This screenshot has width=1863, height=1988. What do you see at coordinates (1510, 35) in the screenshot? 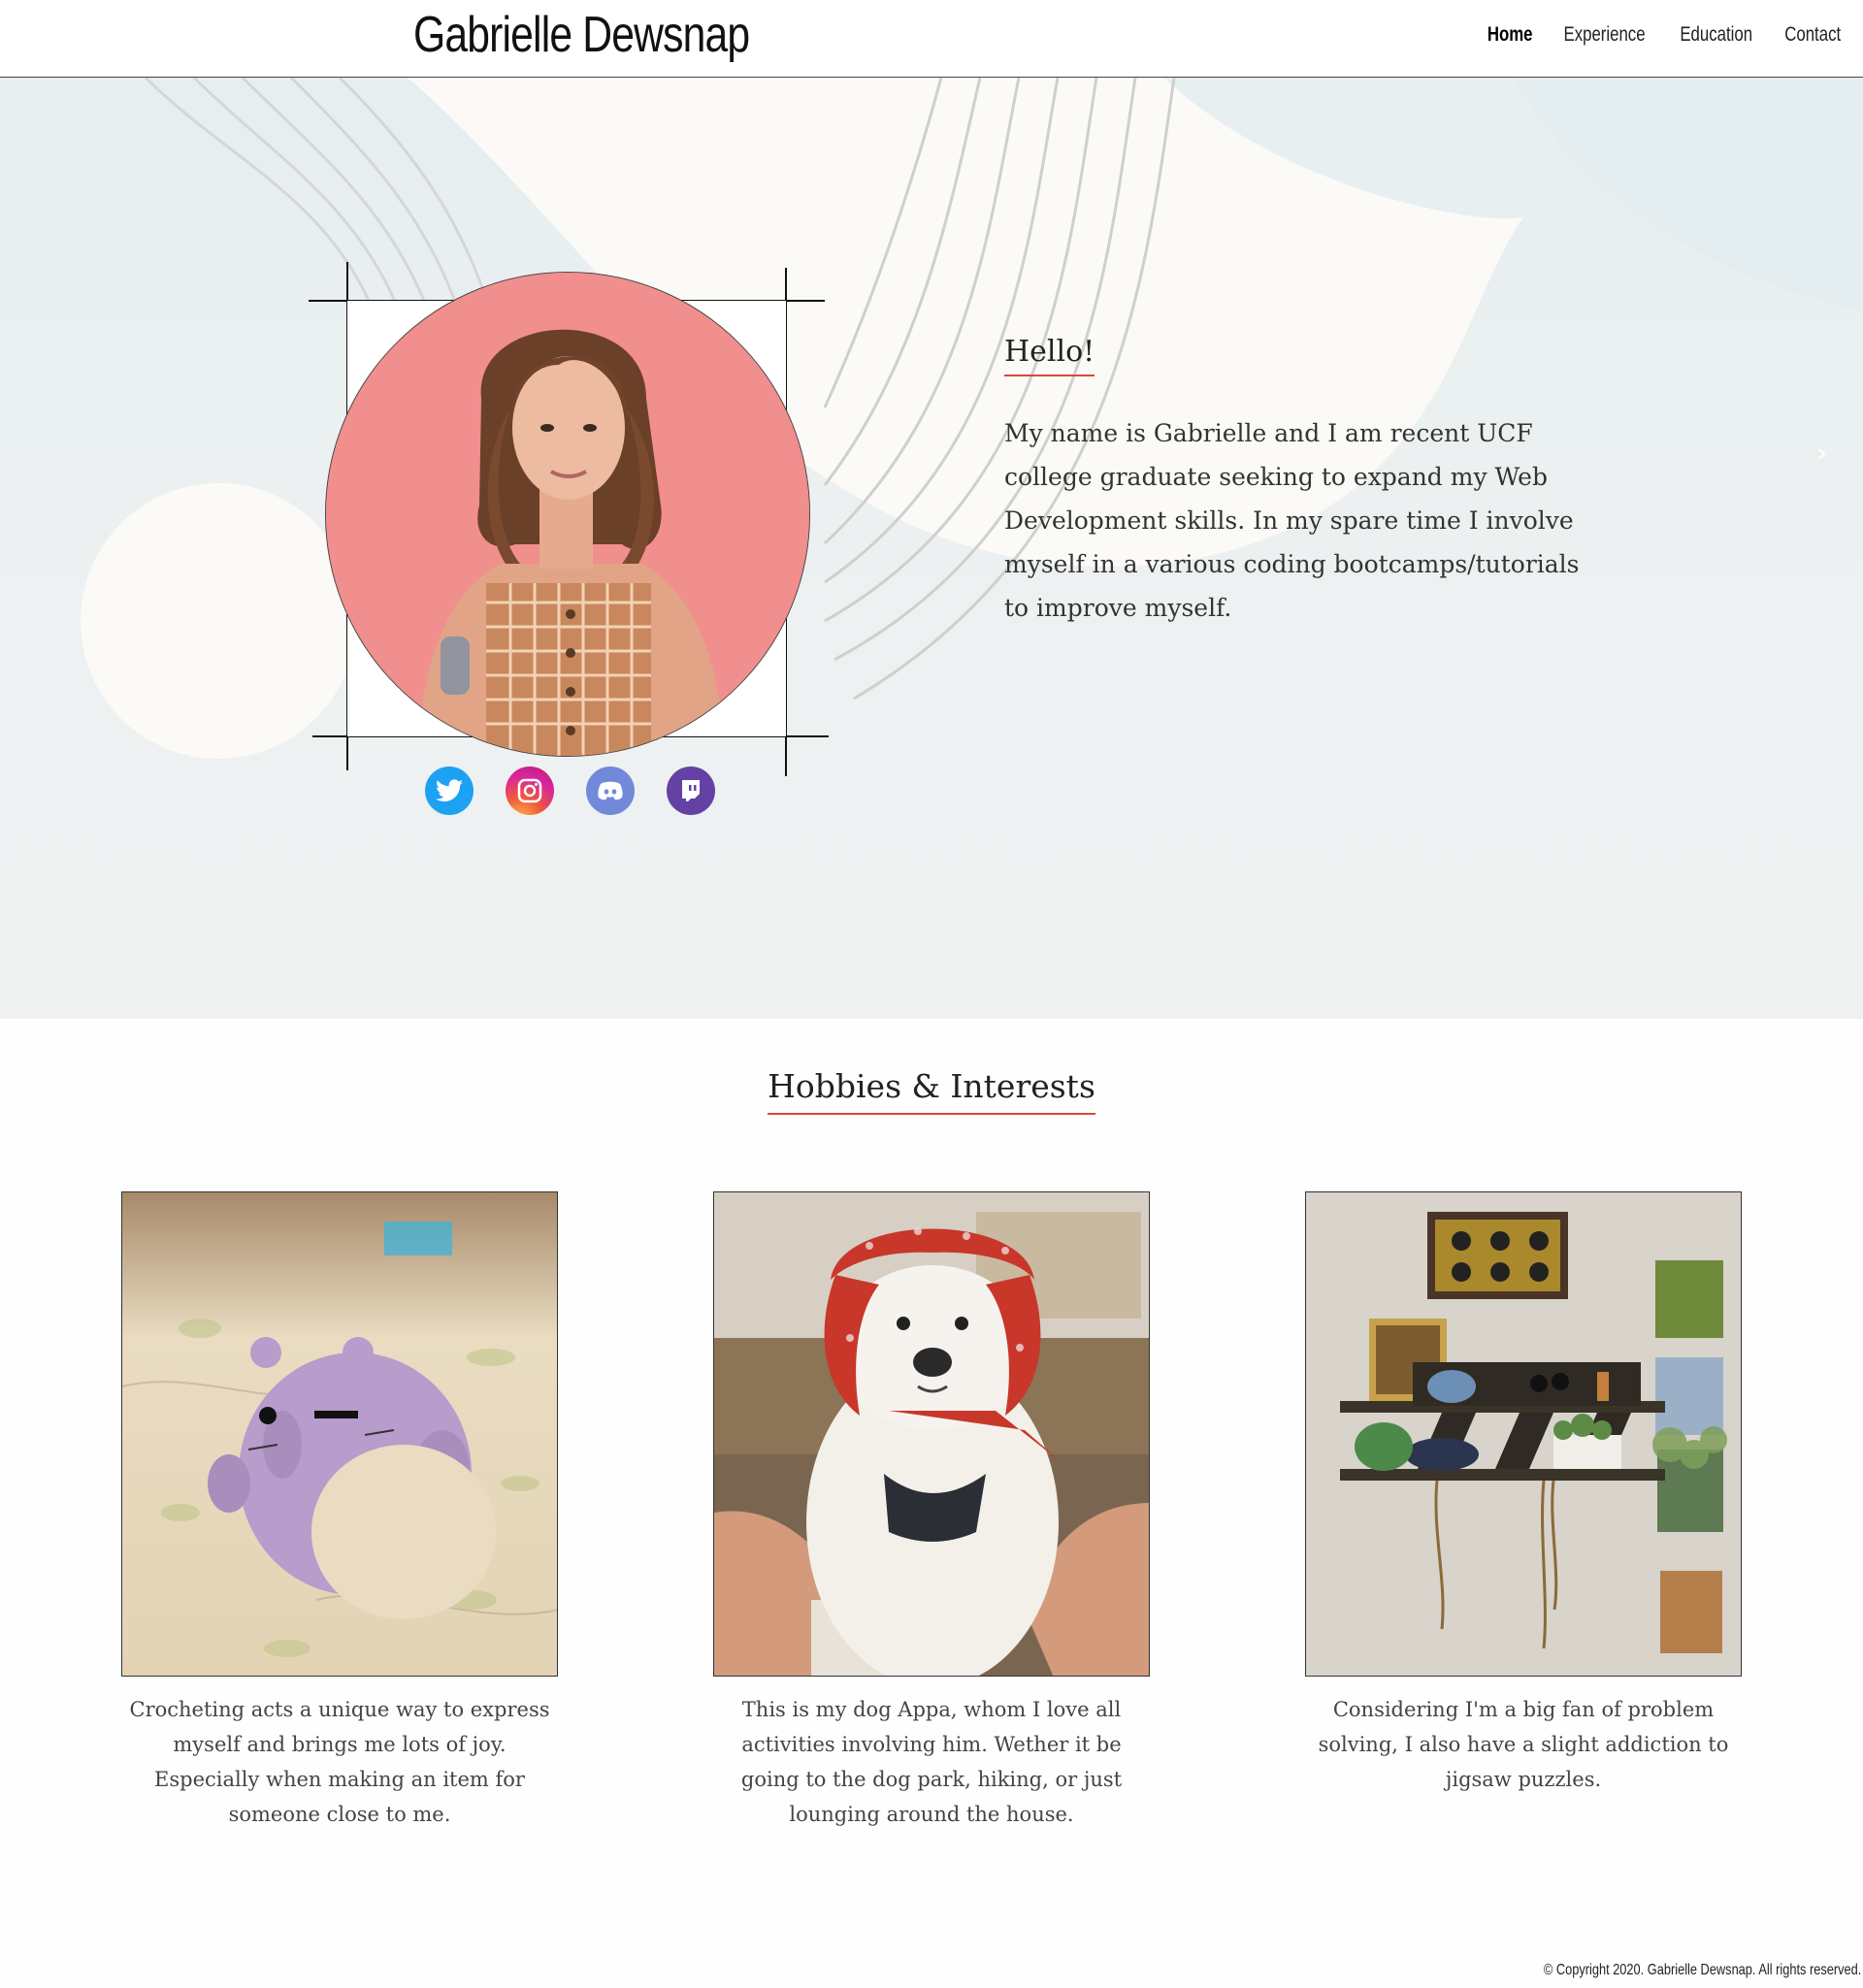
I see `nav-home: Home` at bounding box center [1510, 35].